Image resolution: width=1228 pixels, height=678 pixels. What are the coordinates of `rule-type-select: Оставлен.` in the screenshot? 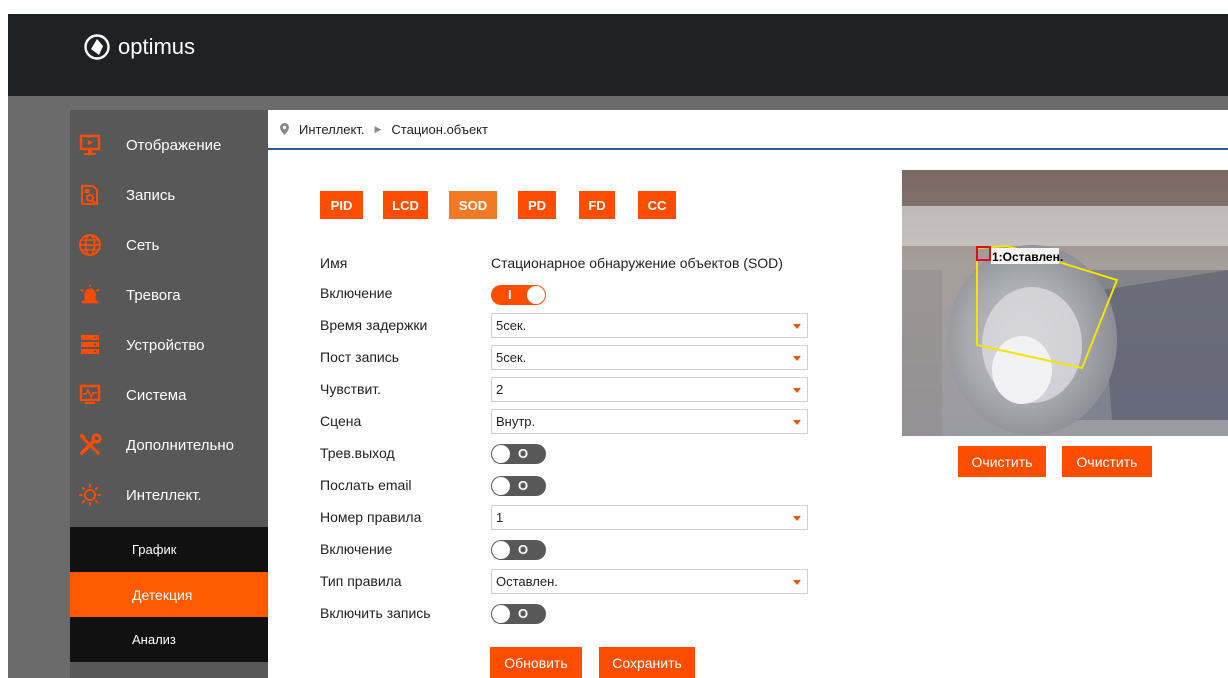 It's located at (649, 581).